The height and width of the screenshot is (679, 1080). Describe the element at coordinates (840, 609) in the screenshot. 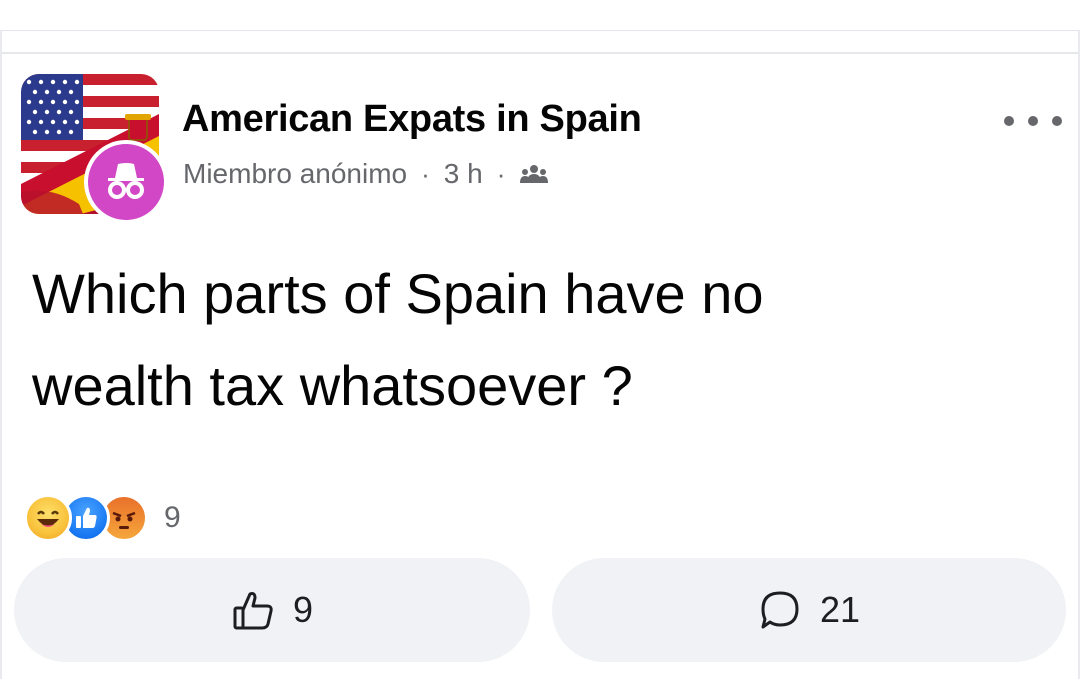

I see `comment-count: 21` at that location.